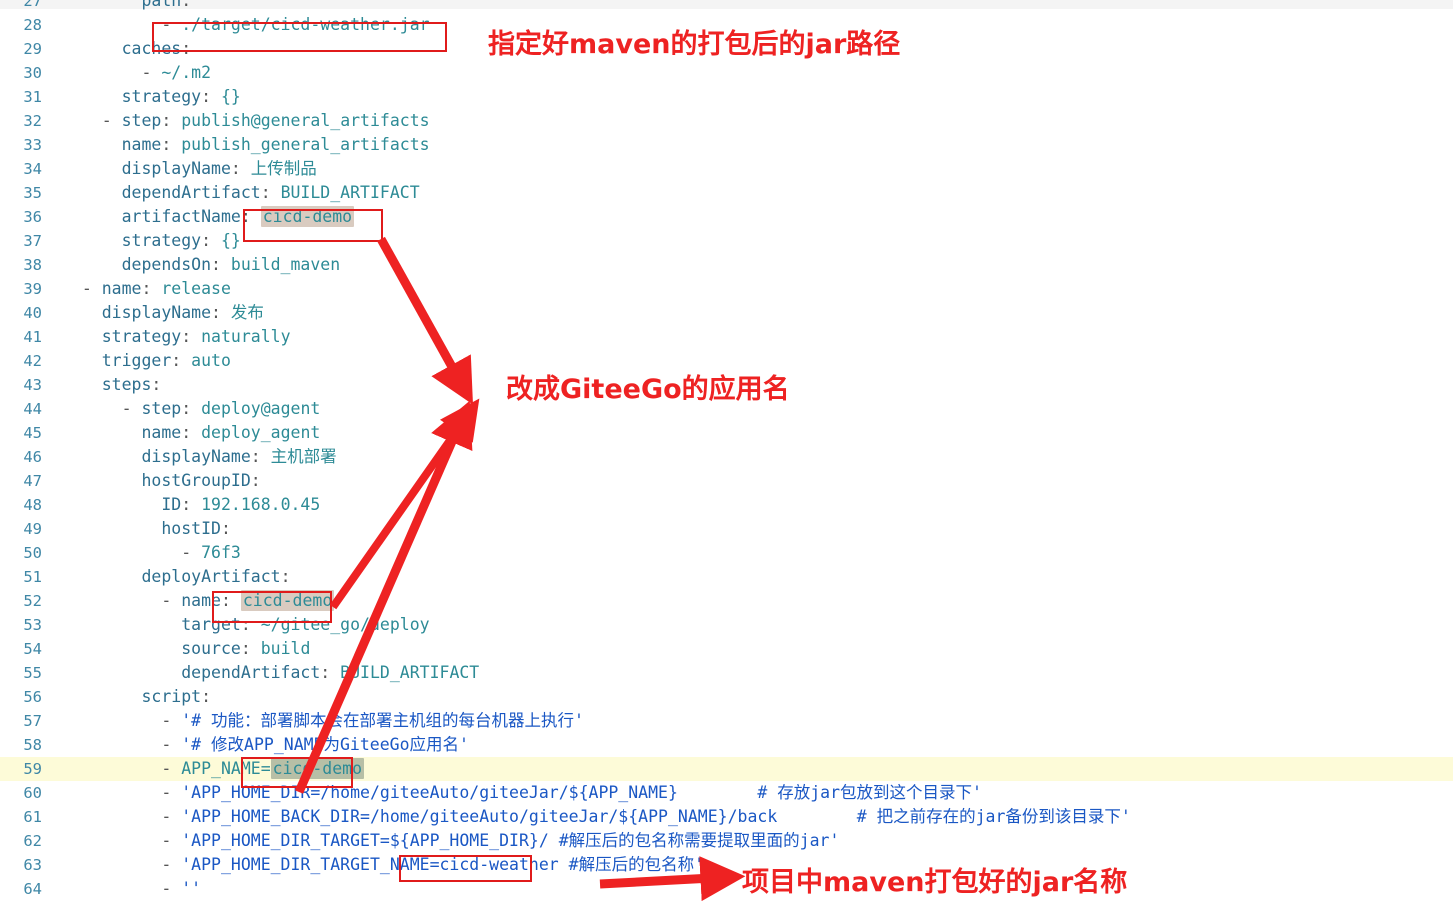 The width and height of the screenshot is (1453, 902). Describe the element at coordinates (726, 169) in the screenshot. I see `code-line: 34 displayName: 上传制品` at that location.